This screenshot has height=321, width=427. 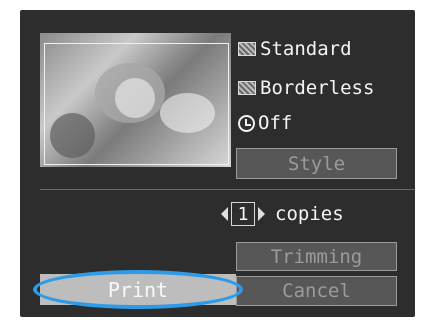 I want to click on cancel-button-label: Cancel, so click(x=316, y=291).